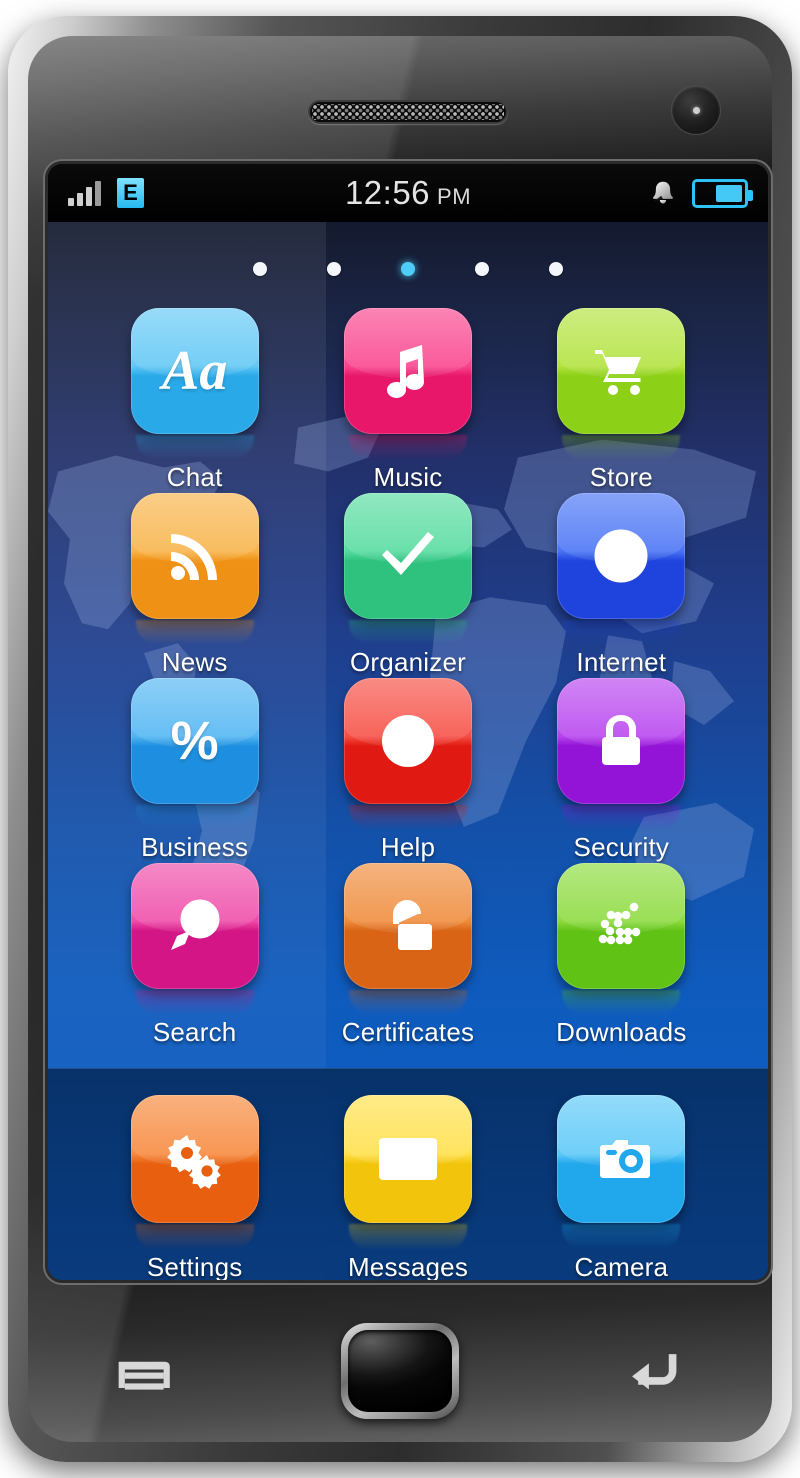 This screenshot has width=800, height=1478. I want to click on dotted-arrow-icon, so click(621, 926).